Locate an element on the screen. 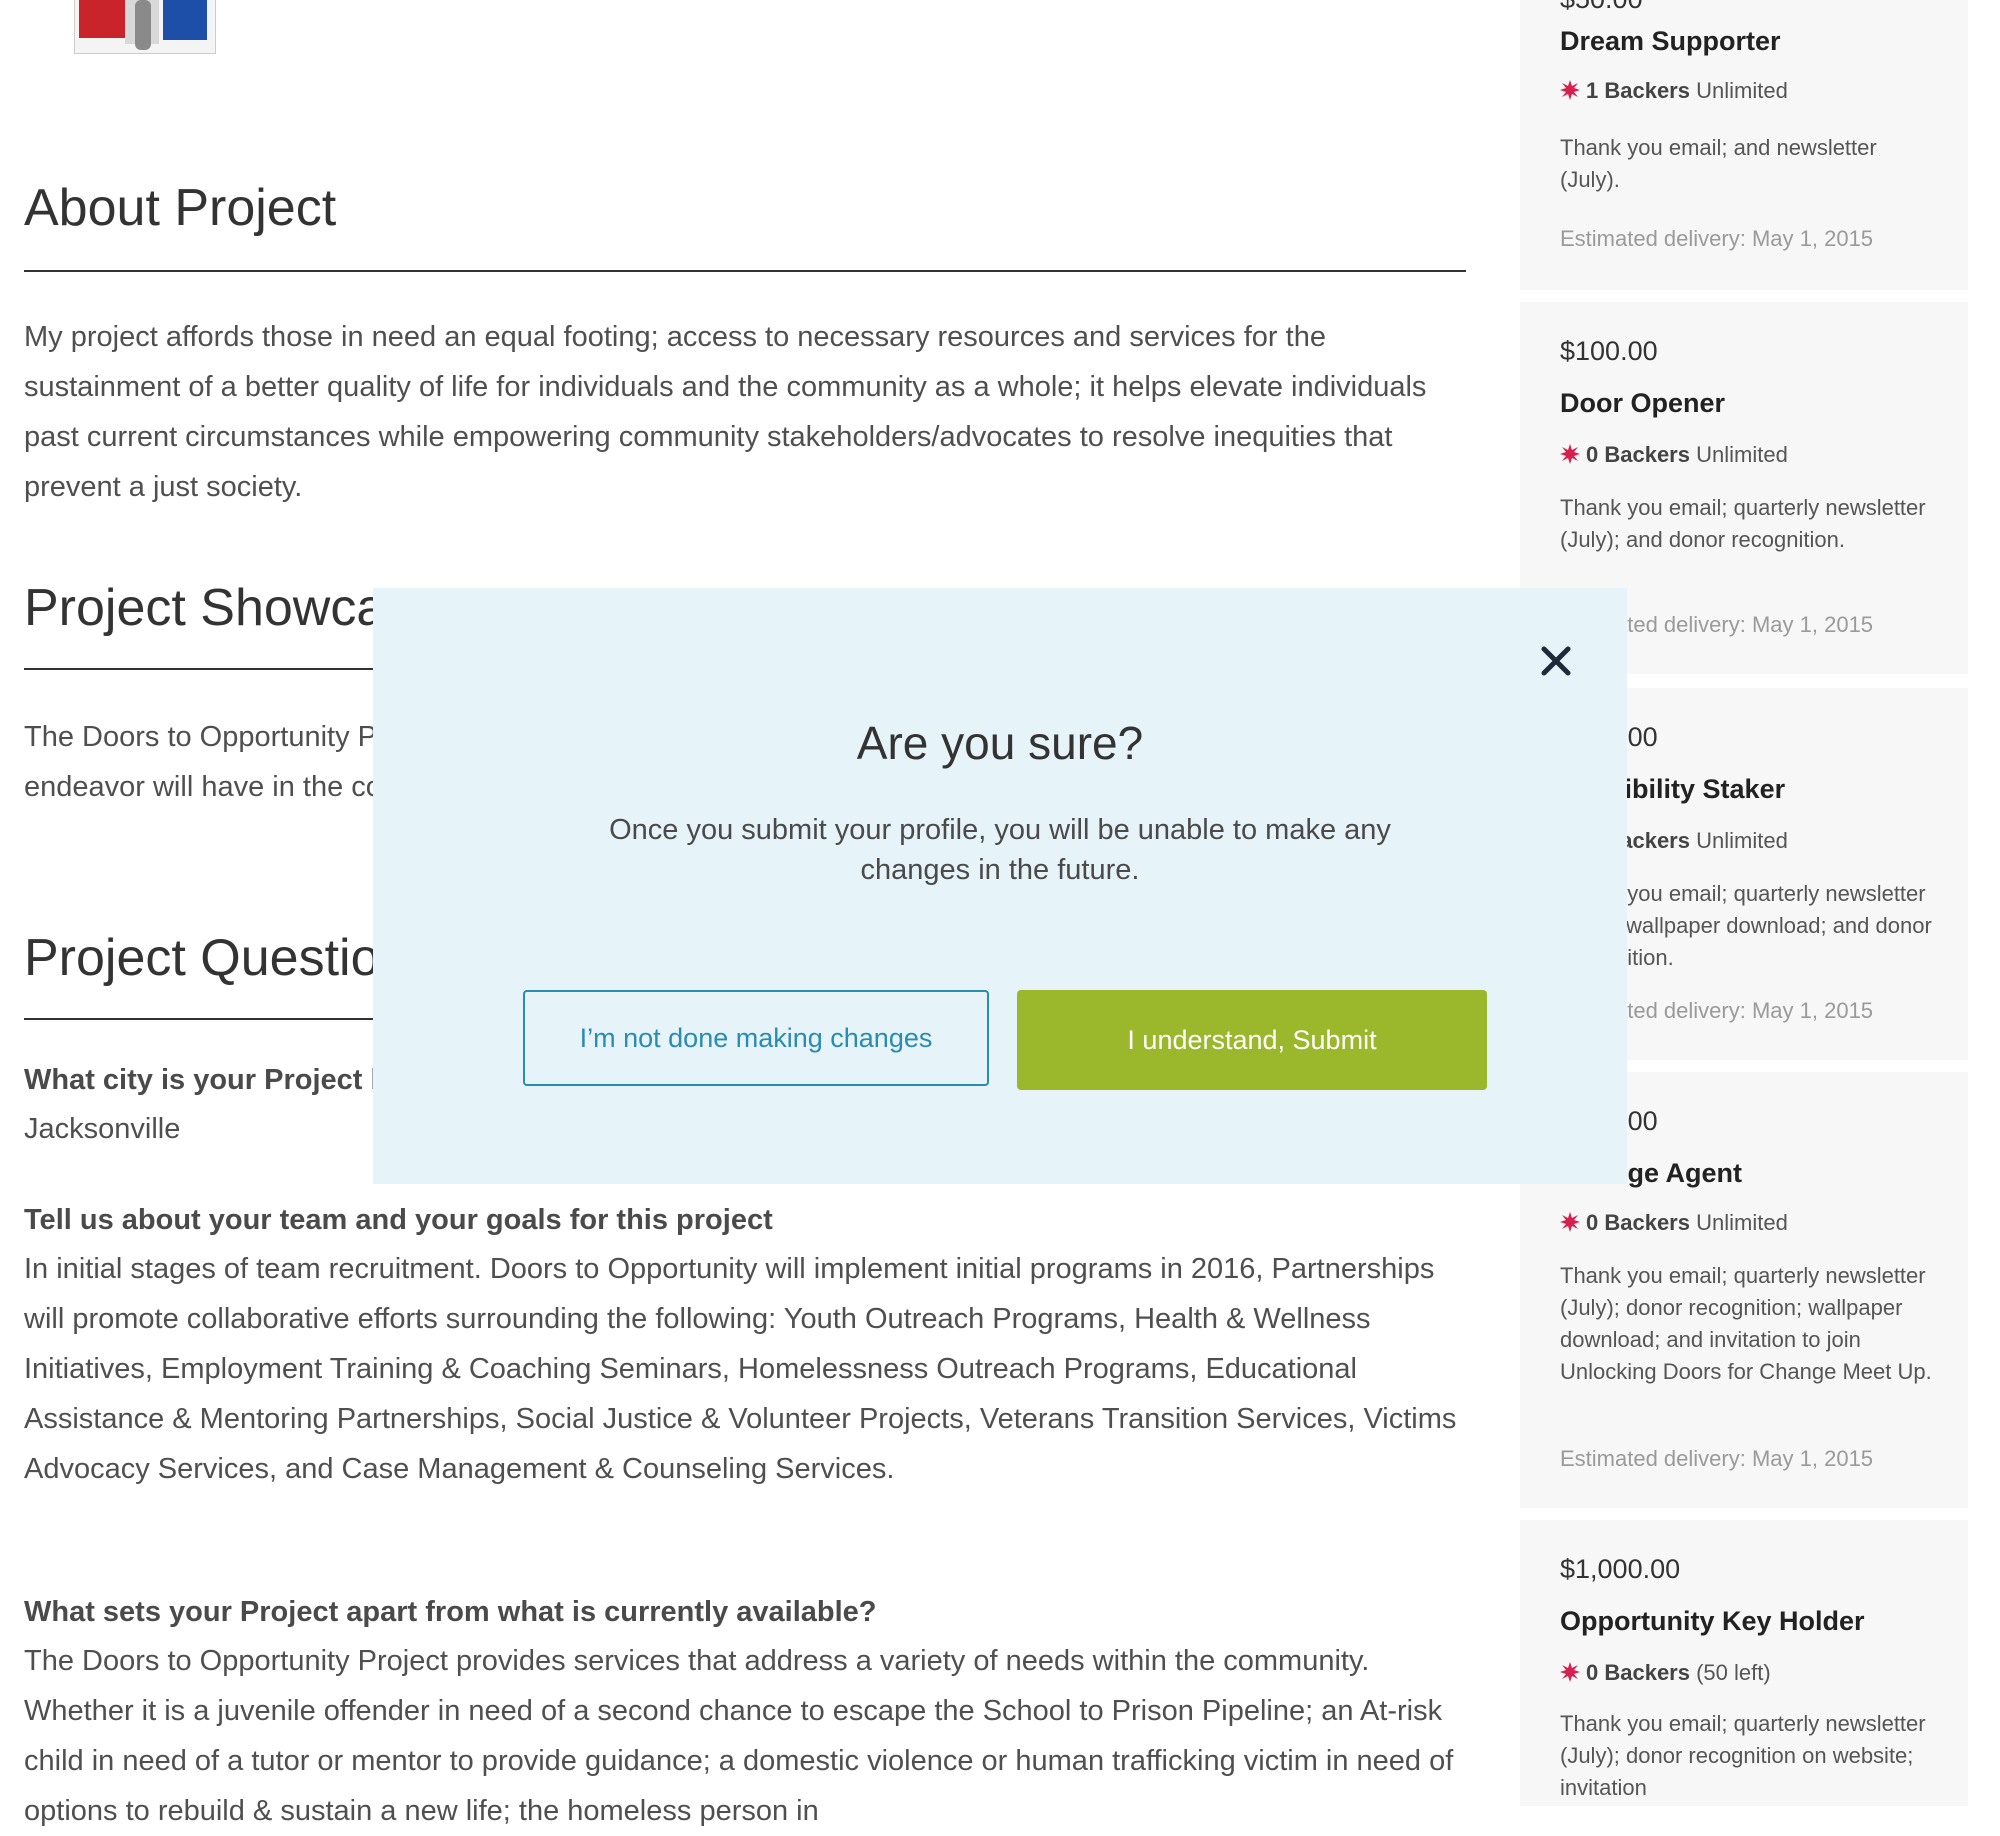 Image resolution: width=2000 pixels, height=1836 pixels. blue-door-shape is located at coordinates (185, 20).